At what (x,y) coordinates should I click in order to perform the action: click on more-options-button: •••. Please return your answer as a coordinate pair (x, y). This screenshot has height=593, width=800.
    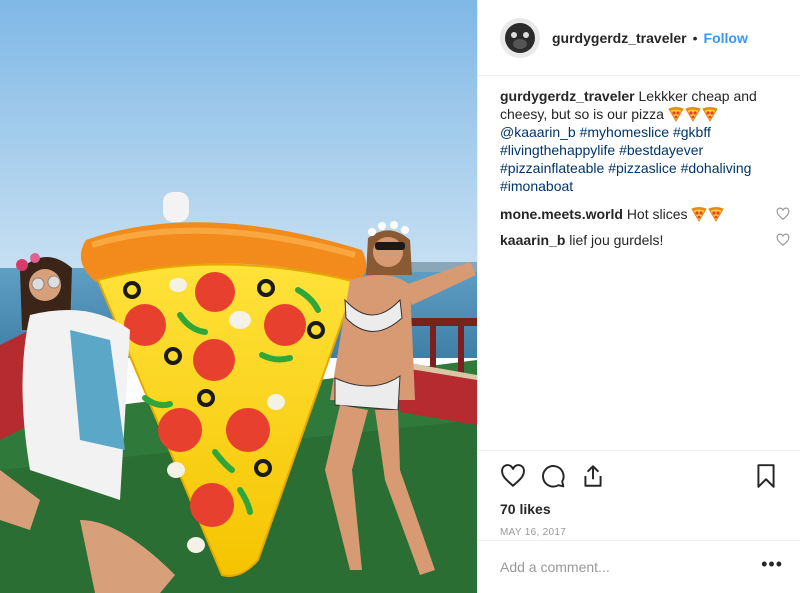
    Looking at the image, I should click on (772, 565).